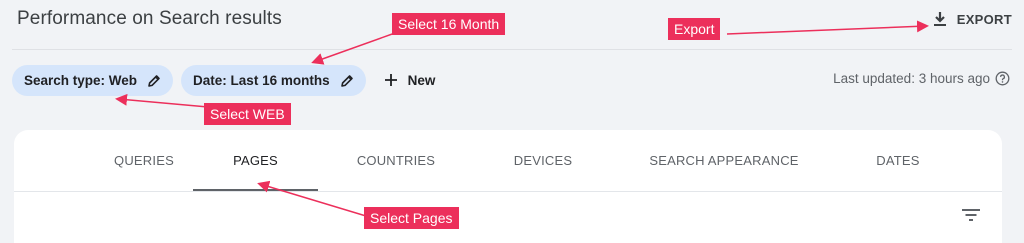  What do you see at coordinates (81, 80) in the screenshot?
I see `search-type-chip-label: Search type: Web` at bounding box center [81, 80].